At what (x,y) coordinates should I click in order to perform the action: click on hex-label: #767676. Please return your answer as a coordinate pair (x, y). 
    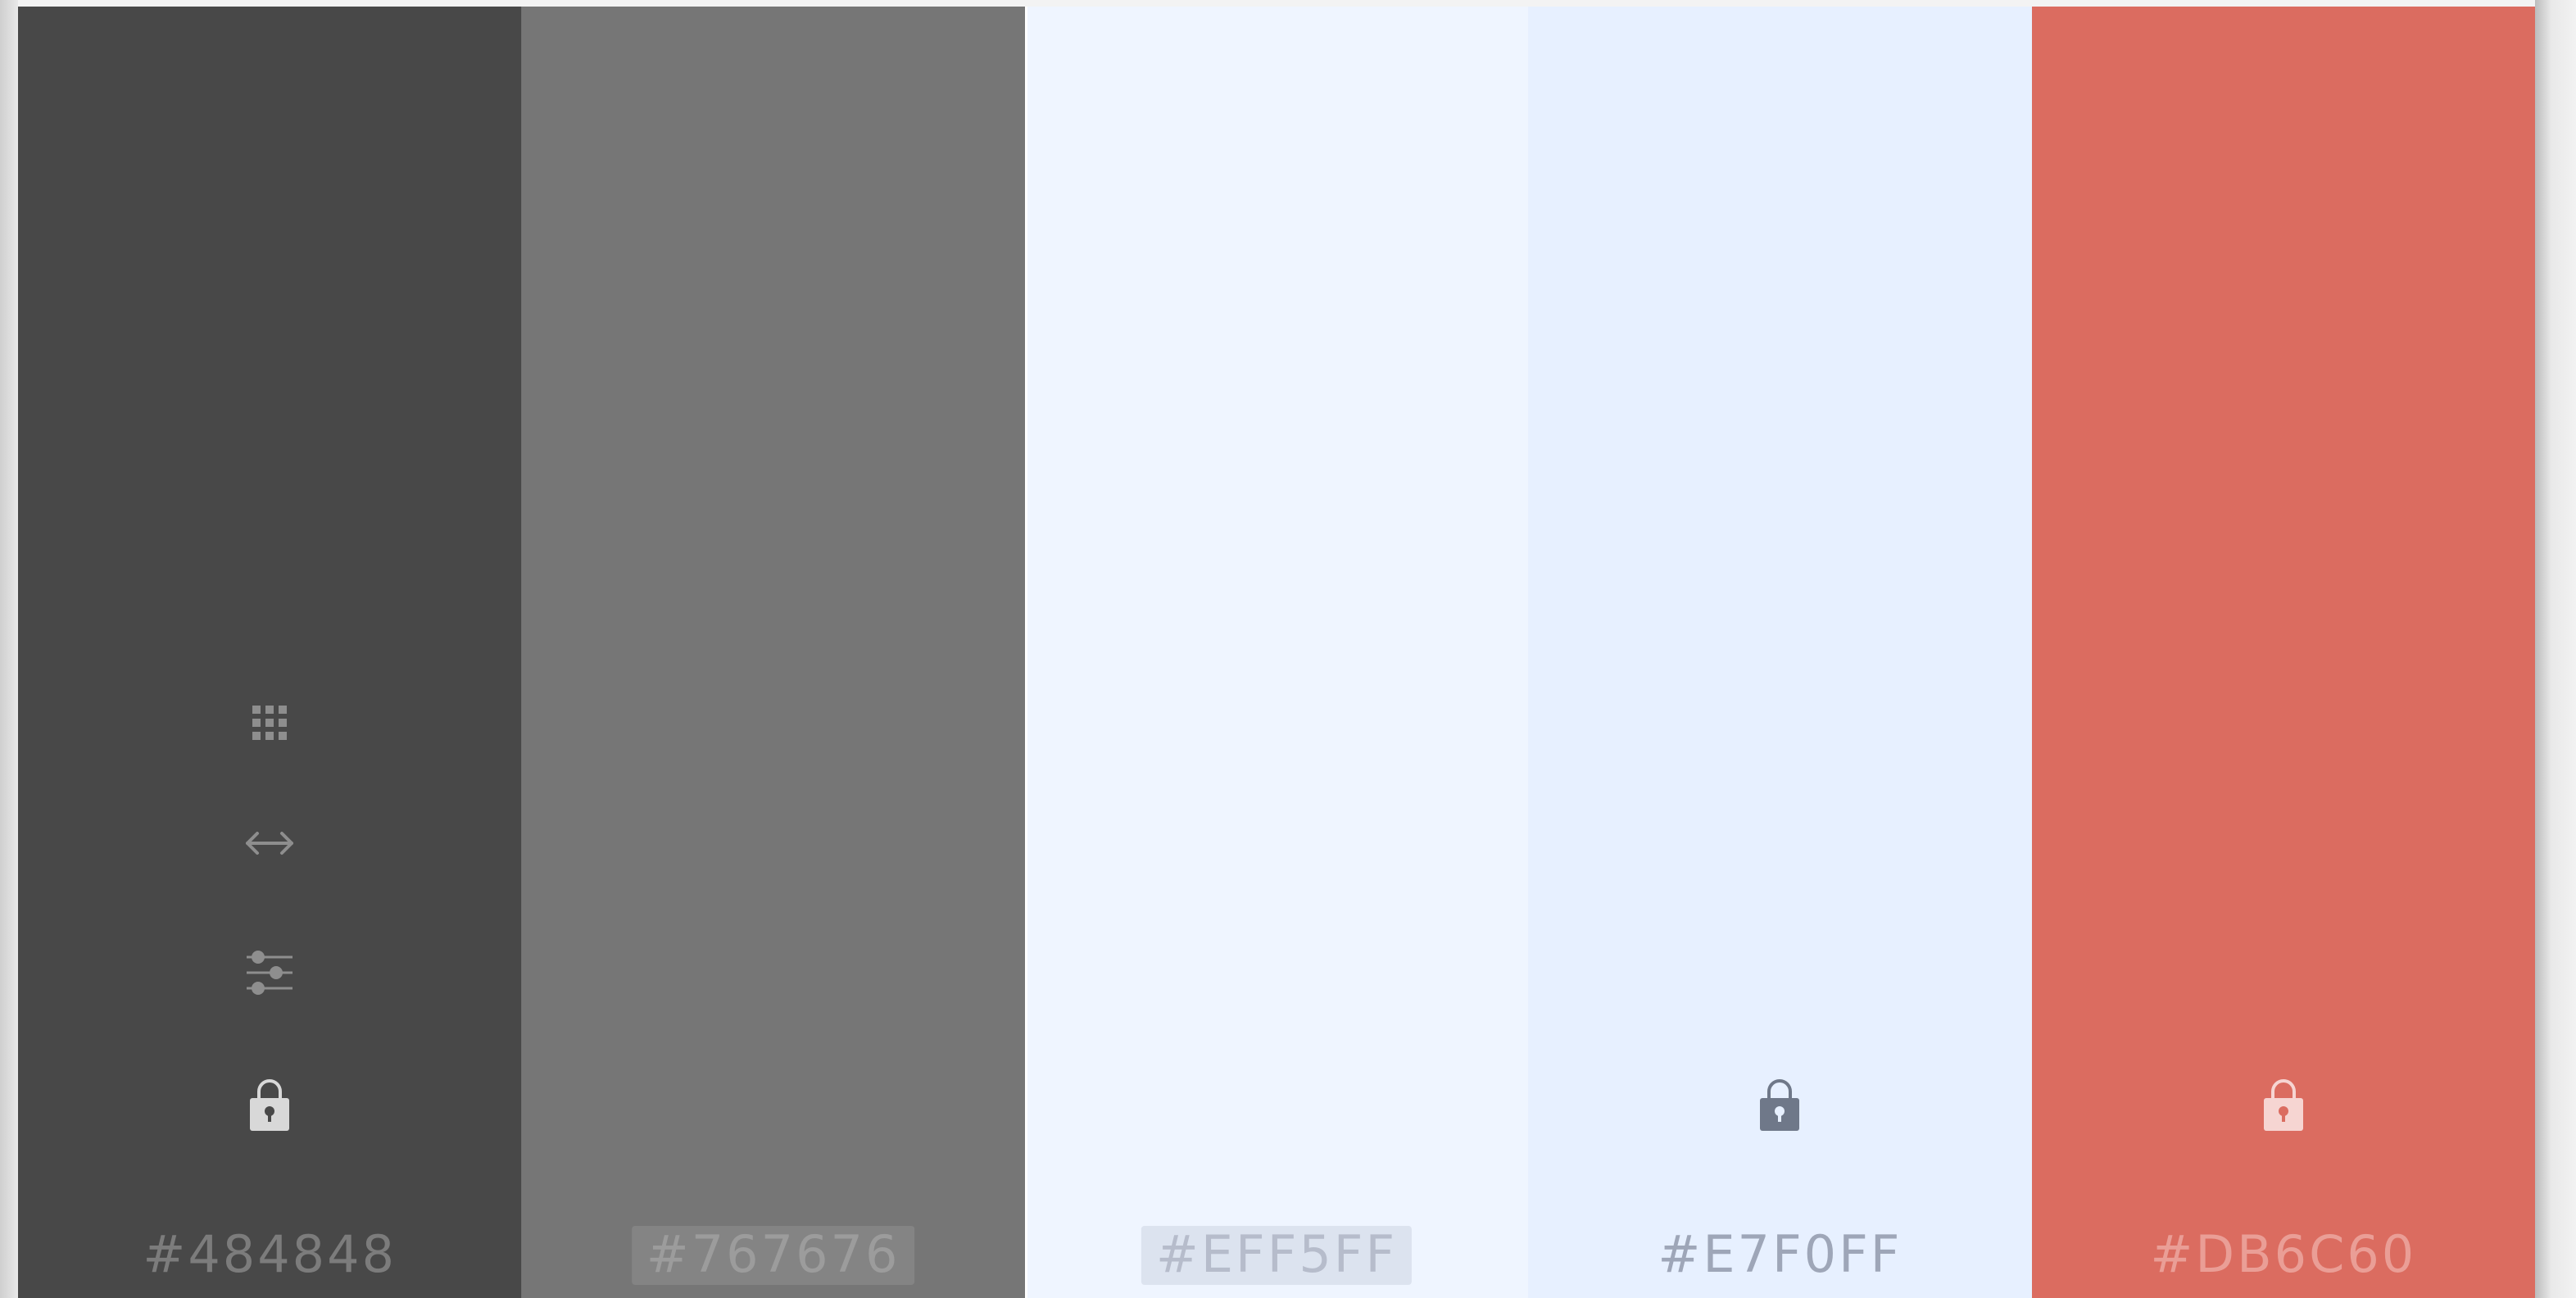
    Looking at the image, I should click on (773, 1255).